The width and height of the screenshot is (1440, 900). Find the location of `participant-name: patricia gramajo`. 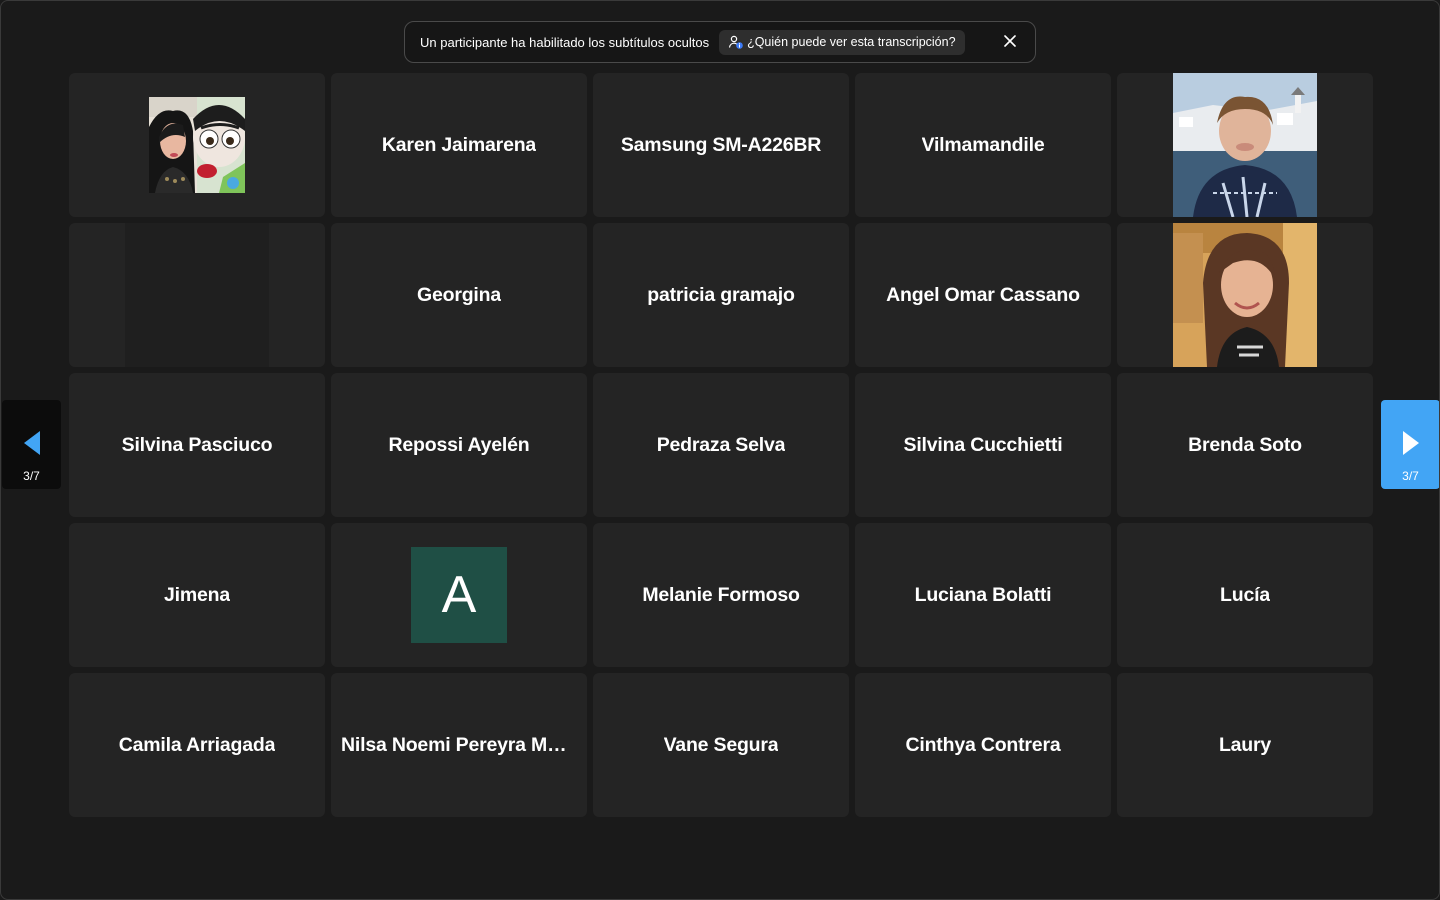

participant-name: patricia gramajo is located at coordinates (721, 294).